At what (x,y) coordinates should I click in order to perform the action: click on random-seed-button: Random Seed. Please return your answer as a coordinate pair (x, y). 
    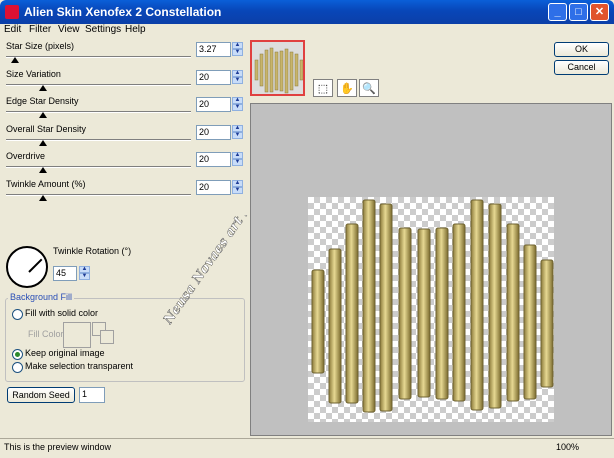
    Looking at the image, I should click on (41, 395).